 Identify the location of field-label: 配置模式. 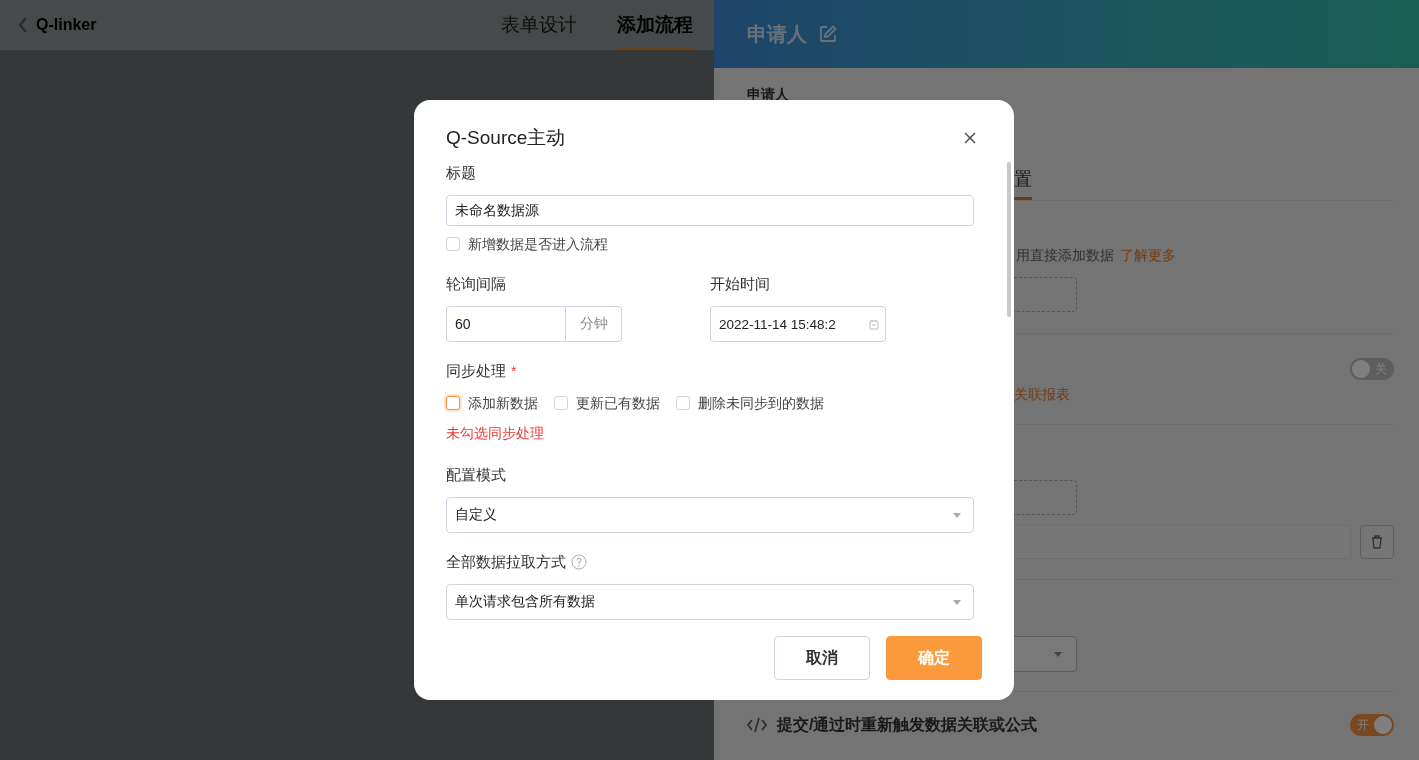
(476, 475).